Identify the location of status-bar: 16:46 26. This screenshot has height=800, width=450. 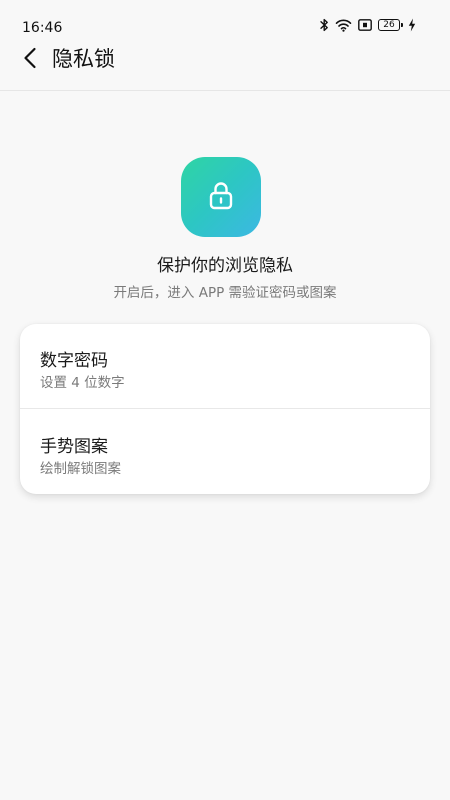
(225, 18).